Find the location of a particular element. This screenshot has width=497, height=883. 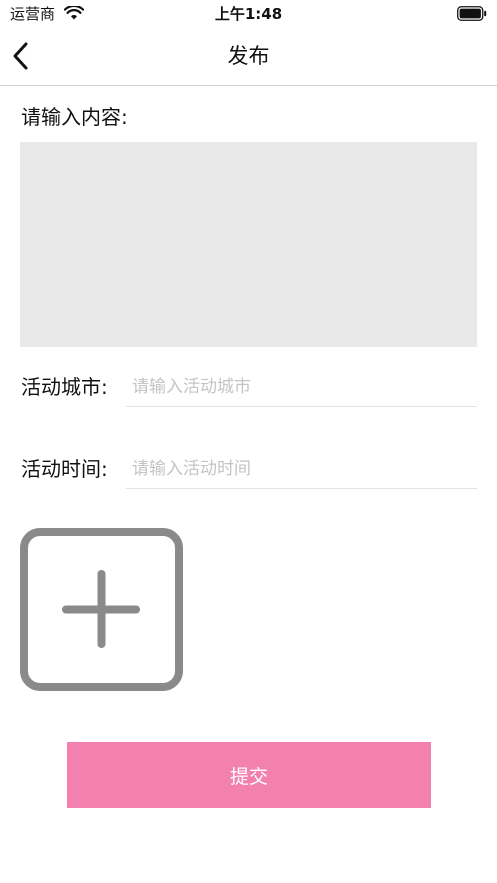

add-photo-icon is located at coordinates (101, 609).